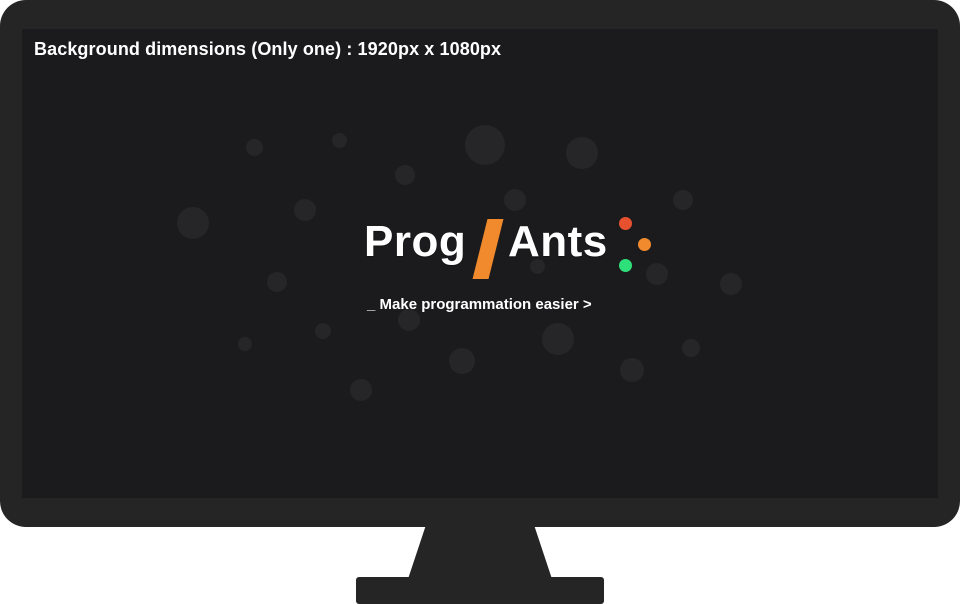  Describe the element at coordinates (625, 265) in the screenshot. I see `logo-dot-green` at that location.